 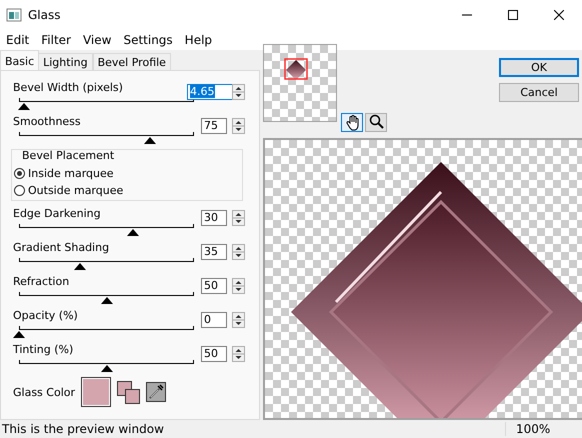 I want to click on tab: Bevel Profile, so click(x=131, y=61).